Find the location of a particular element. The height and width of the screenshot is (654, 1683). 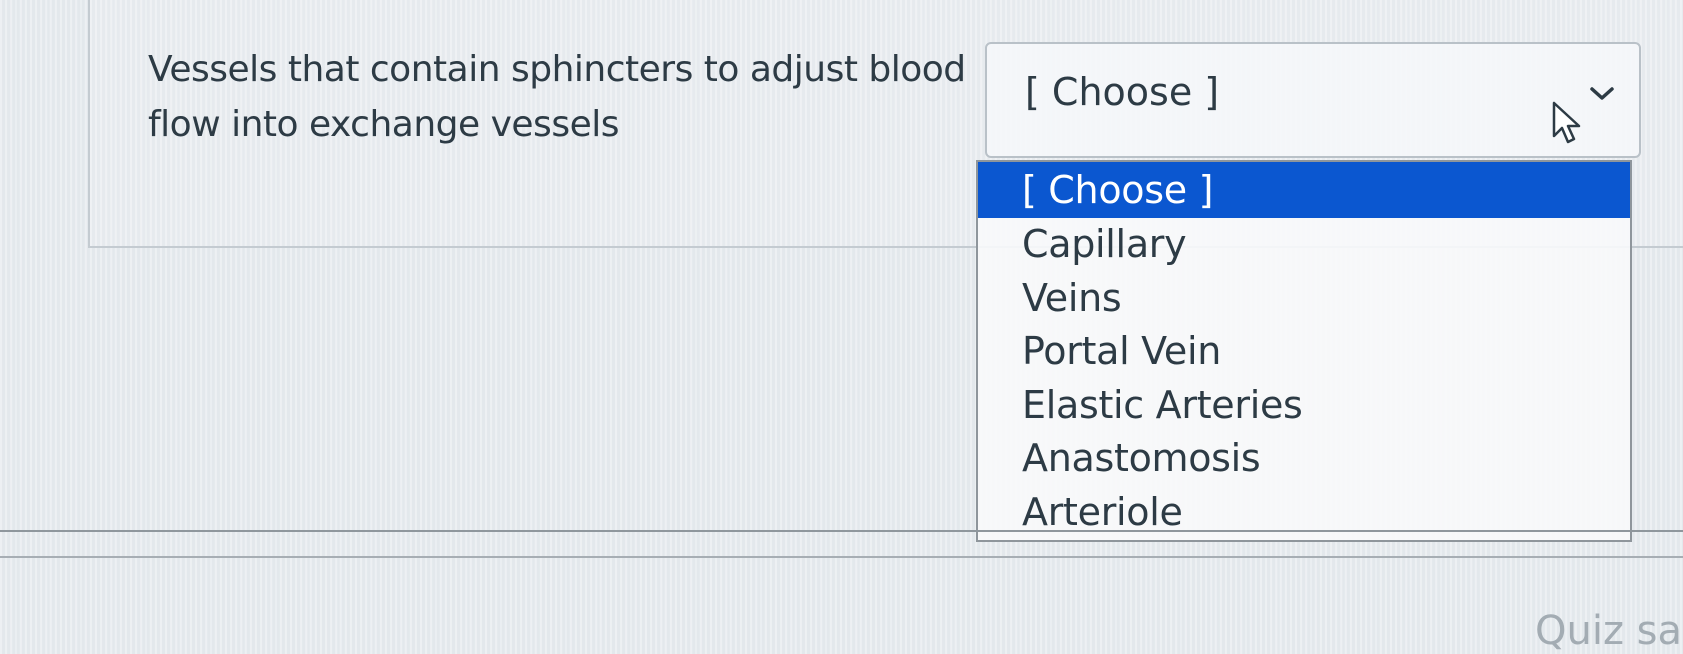

chevron-down-icon is located at coordinates (1602, 93).